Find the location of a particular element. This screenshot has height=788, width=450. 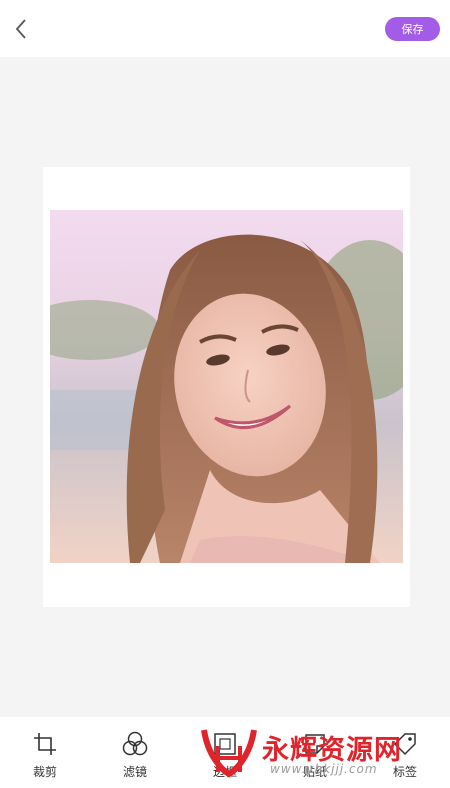

sticker-button: 贴纸 is located at coordinates (315, 755).